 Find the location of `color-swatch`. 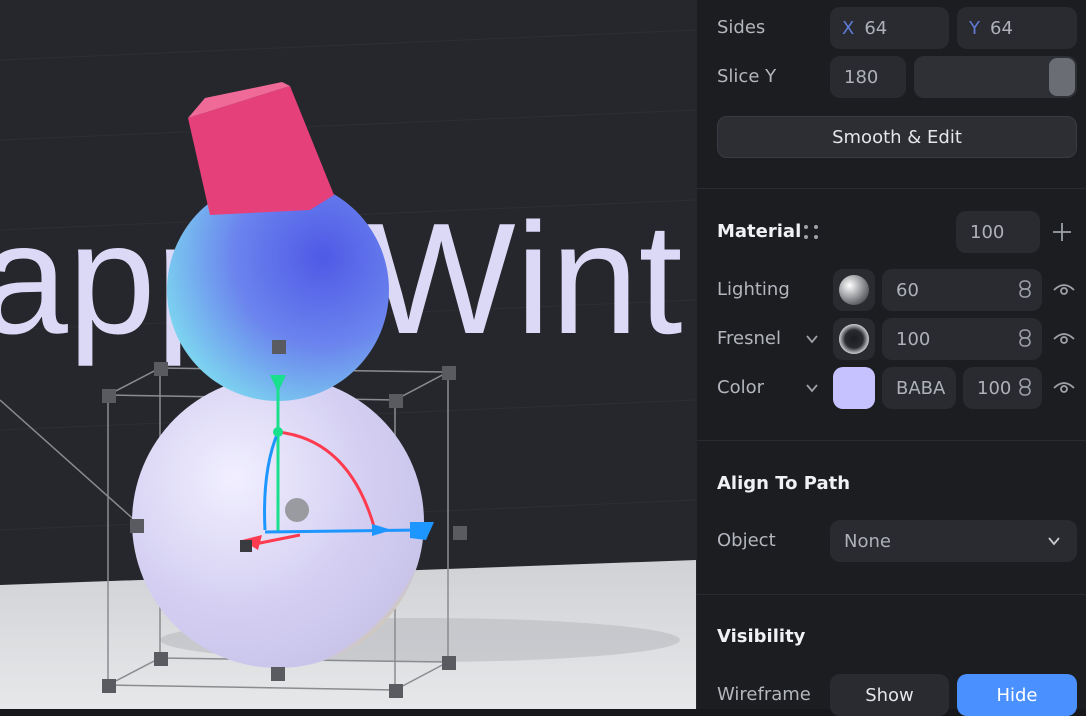

color-swatch is located at coordinates (854, 388).